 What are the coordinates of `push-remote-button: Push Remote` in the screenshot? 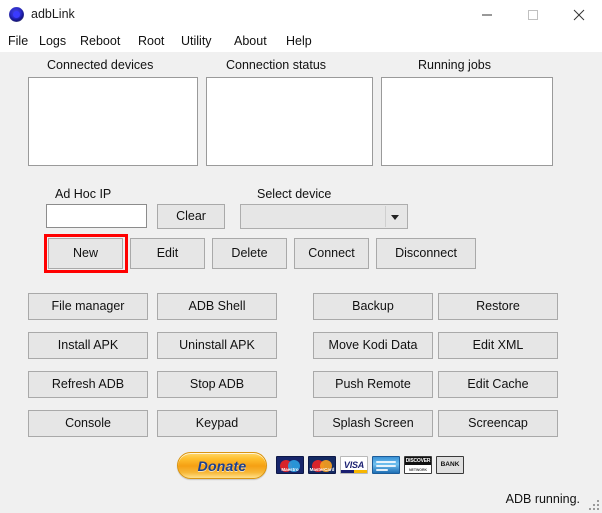 It's located at (373, 384).